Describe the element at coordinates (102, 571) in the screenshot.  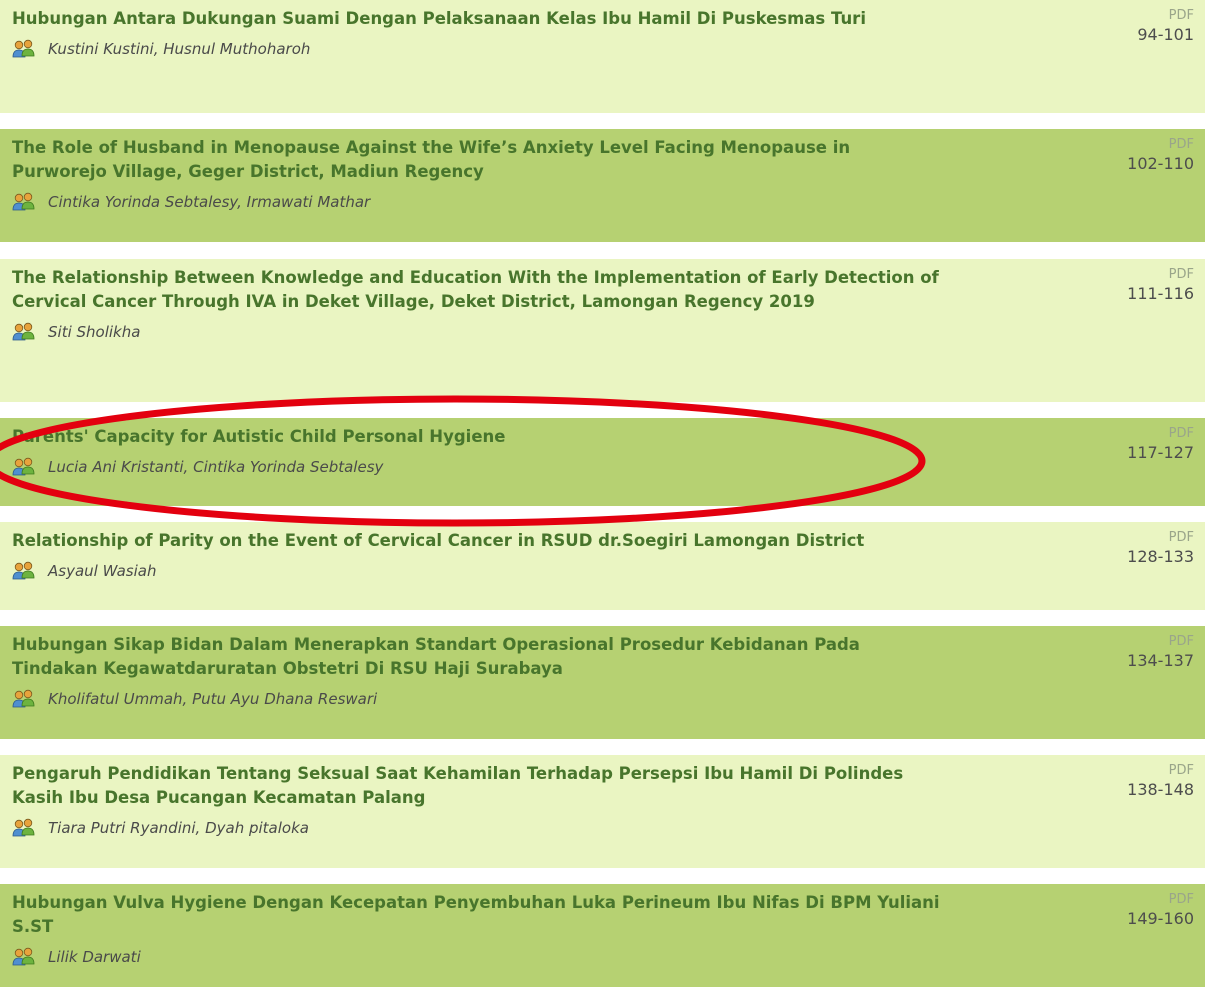
I see `authors-text: Asyaul Wasiah` at that location.